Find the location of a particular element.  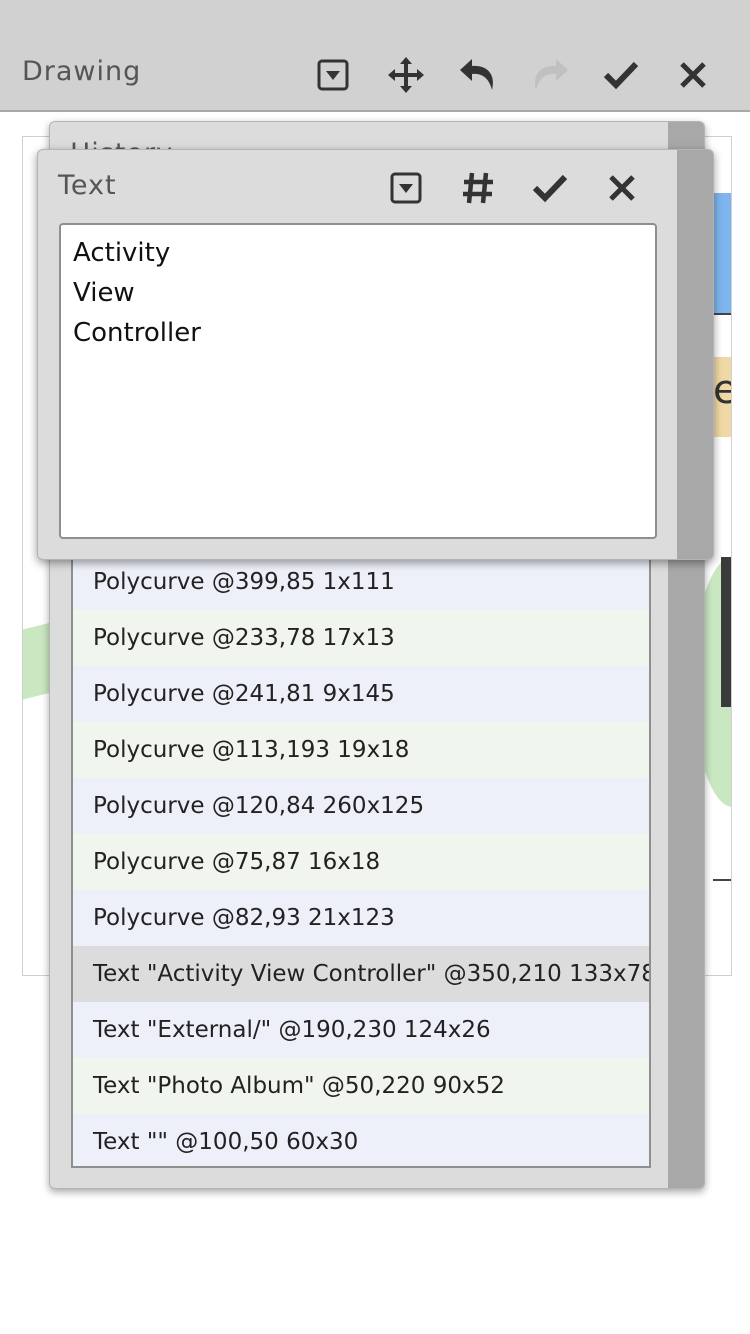

canvas-shape-yellow: e is located at coordinates (722, 397).